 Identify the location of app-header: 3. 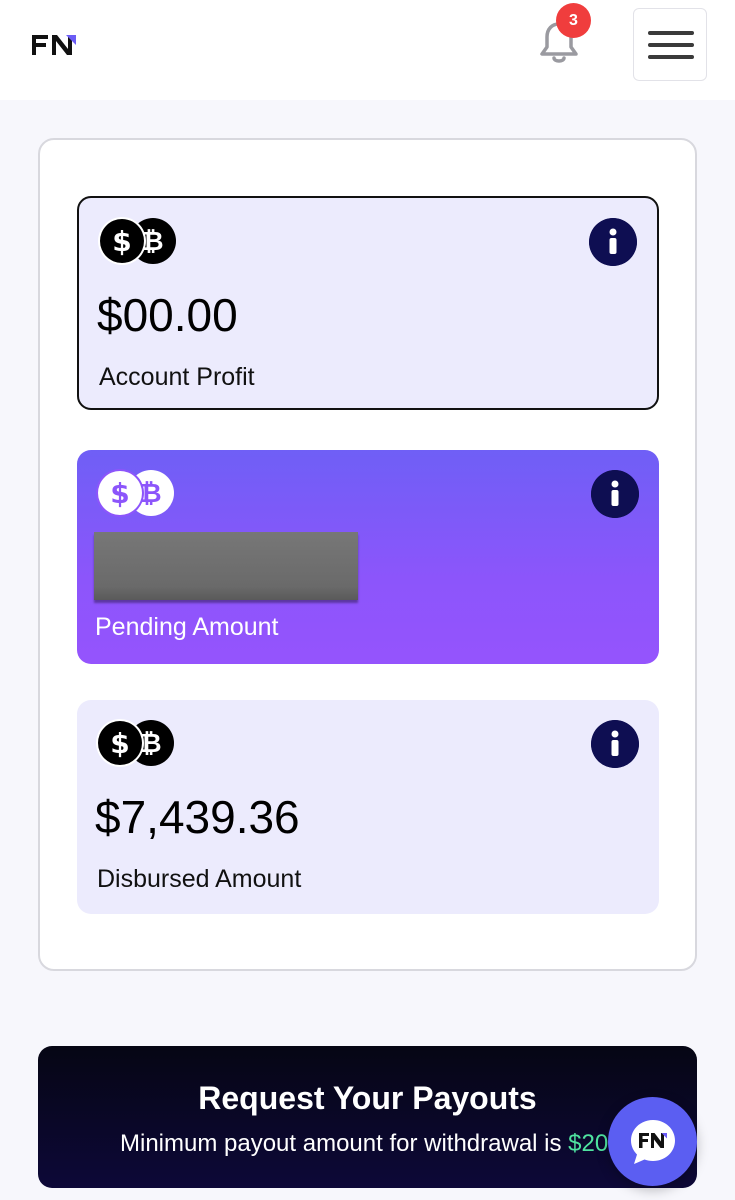
(367, 50).